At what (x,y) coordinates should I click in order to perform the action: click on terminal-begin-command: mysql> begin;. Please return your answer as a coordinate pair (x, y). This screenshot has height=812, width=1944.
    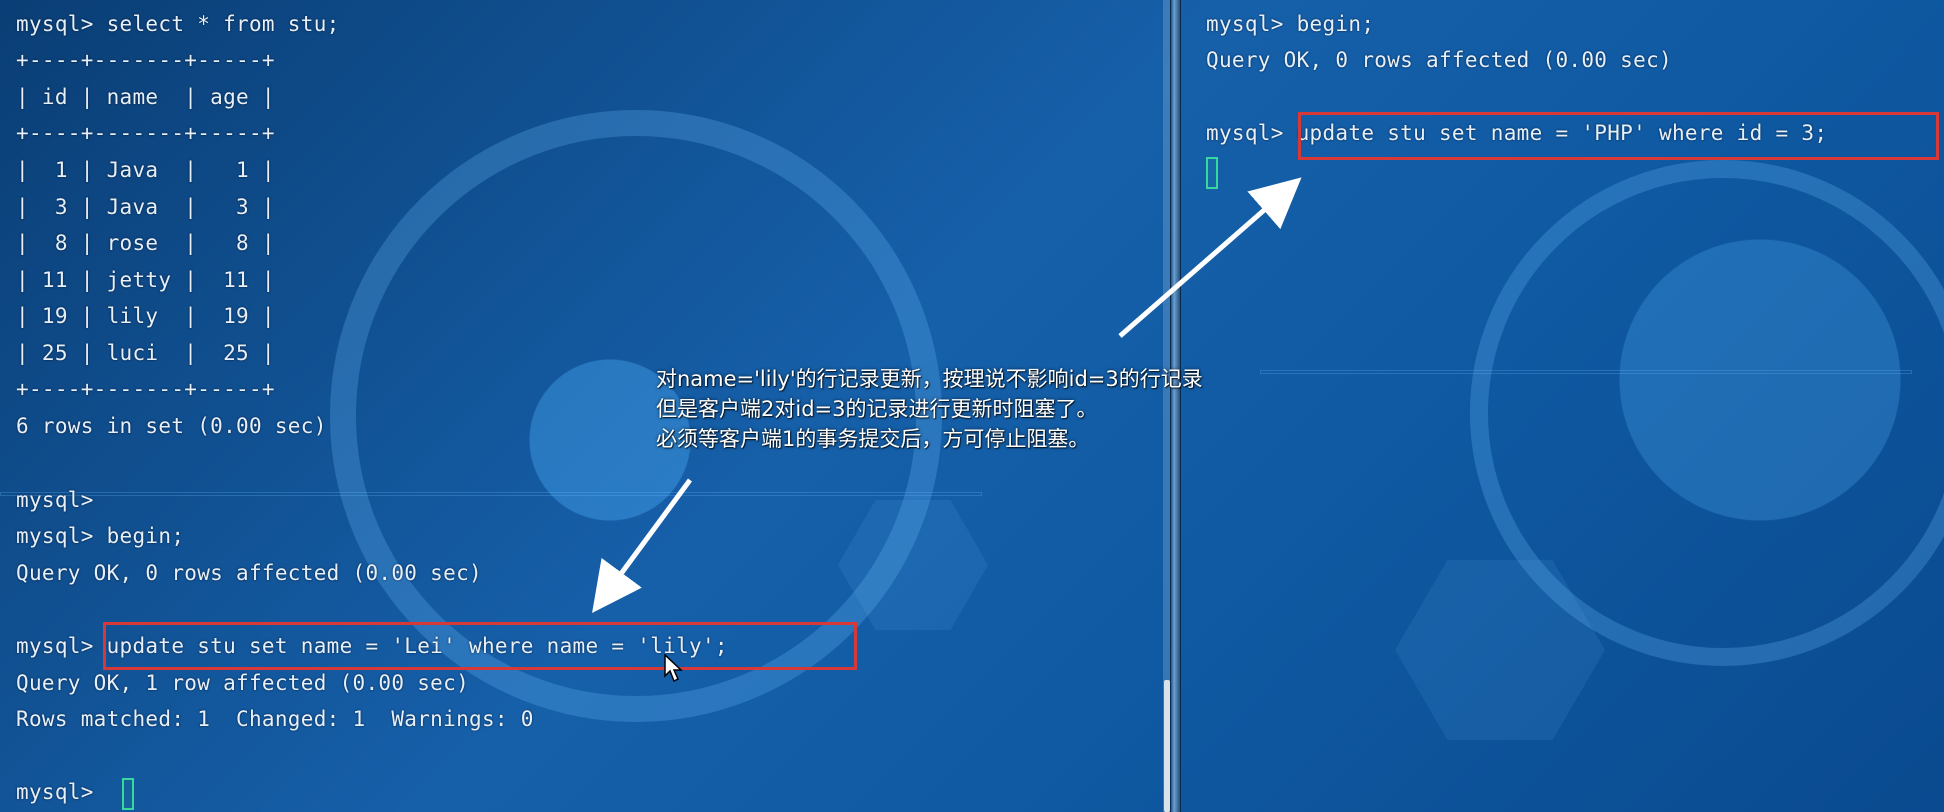
    Looking at the image, I should click on (100, 536).